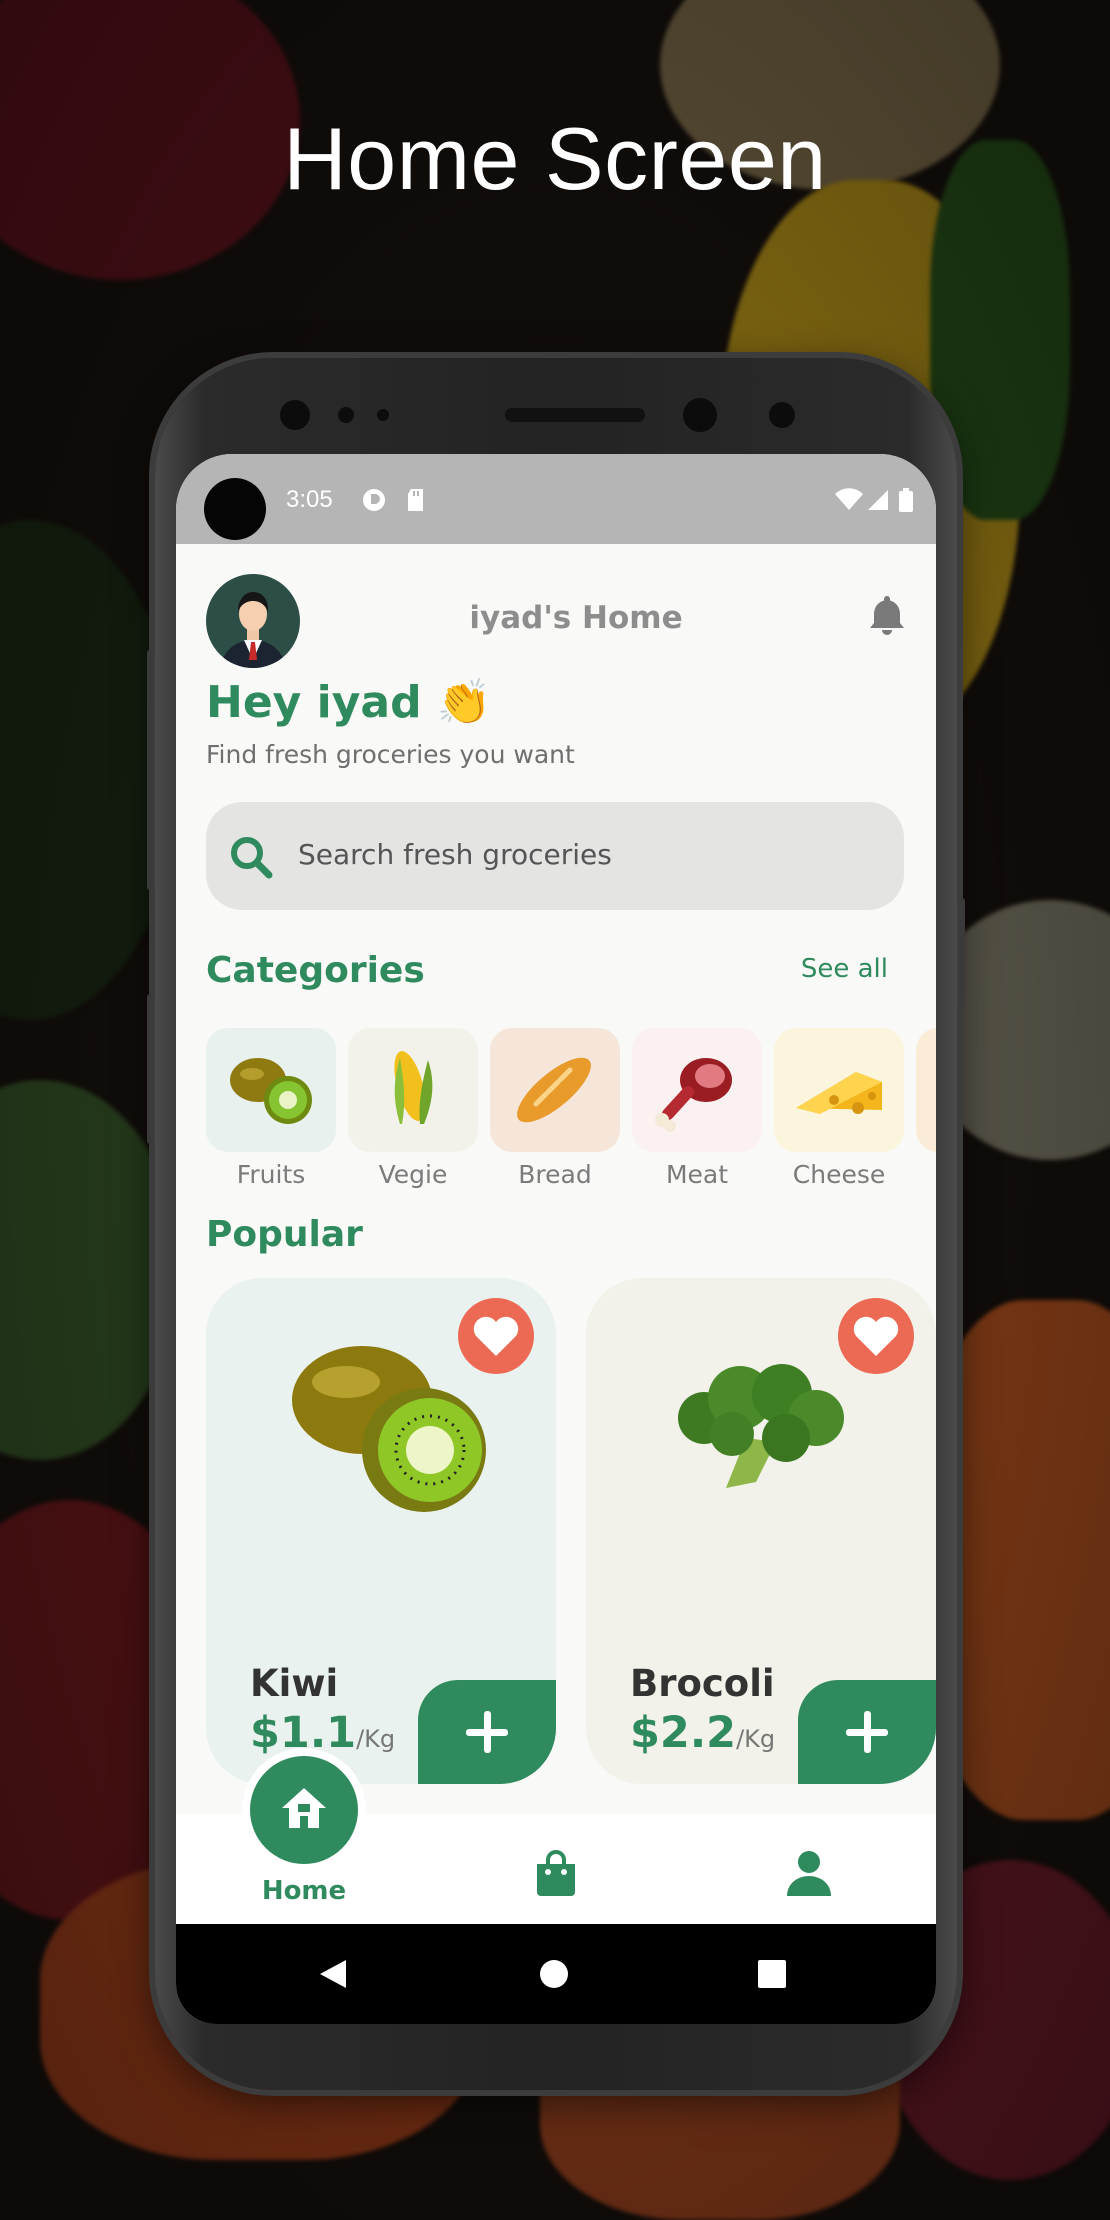 This screenshot has height=2220, width=1110. I want to click on battery-icon, so click(906, 500).